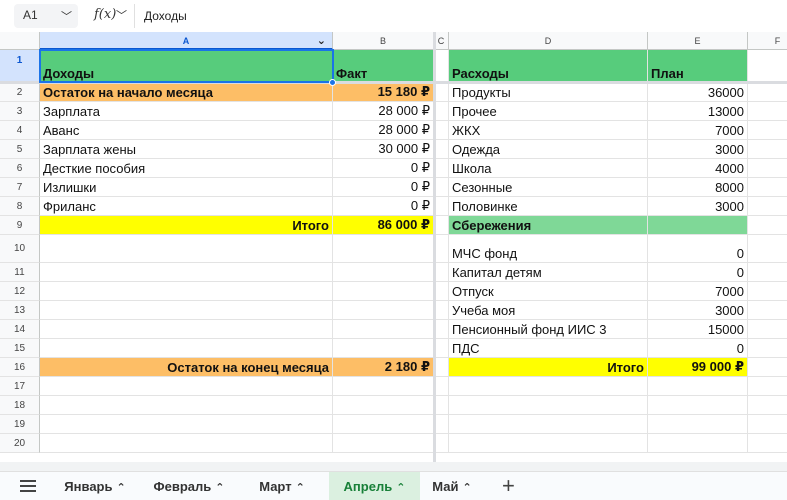  Describe the element at coordinates (441, 424) in the screenshot. I see `cell-c19` at that location.